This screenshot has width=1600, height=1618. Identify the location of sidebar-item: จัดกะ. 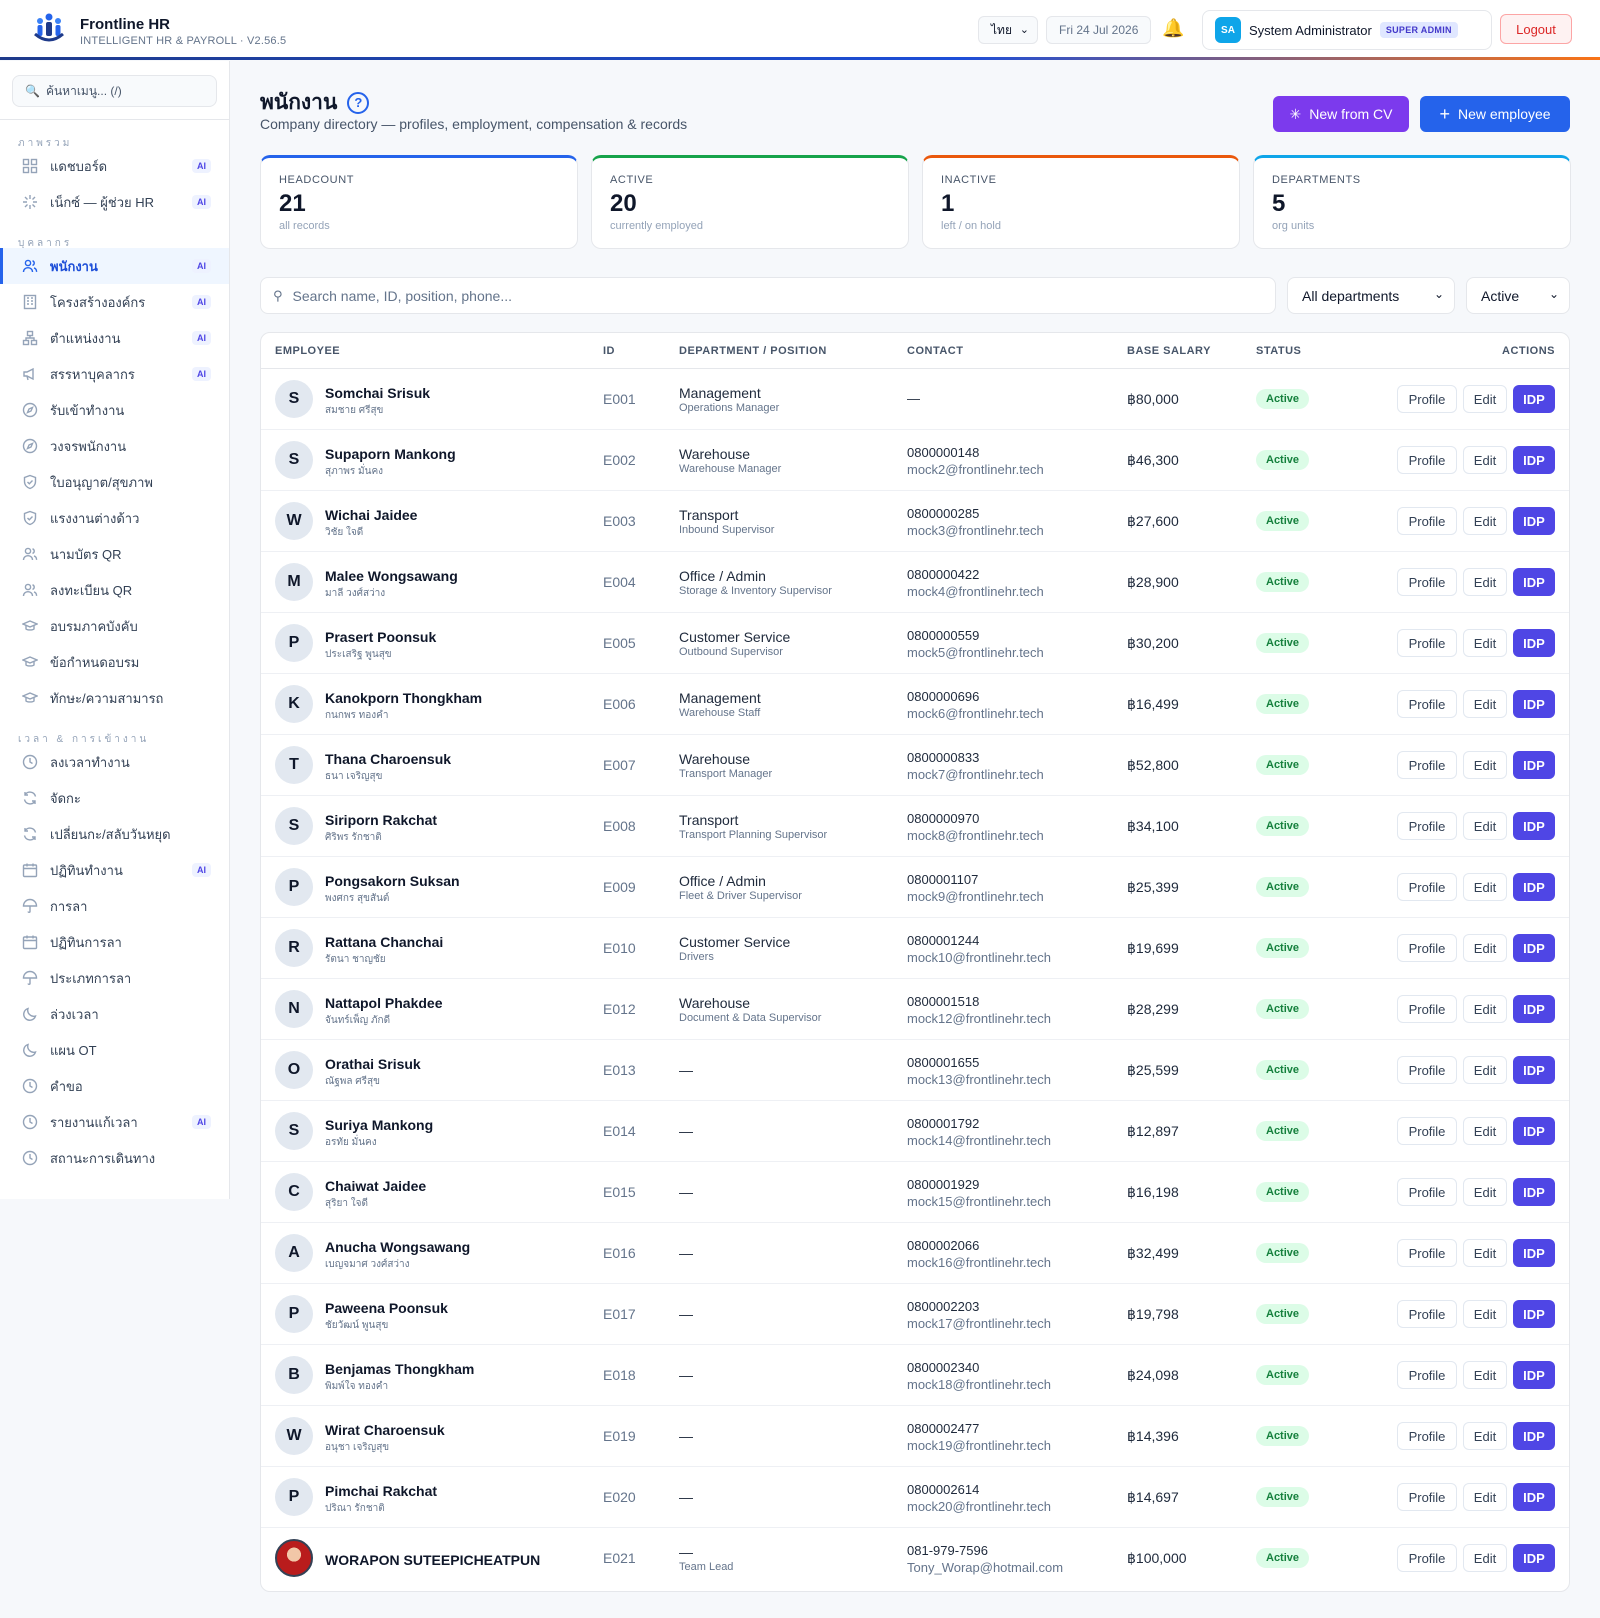
(114, 798).